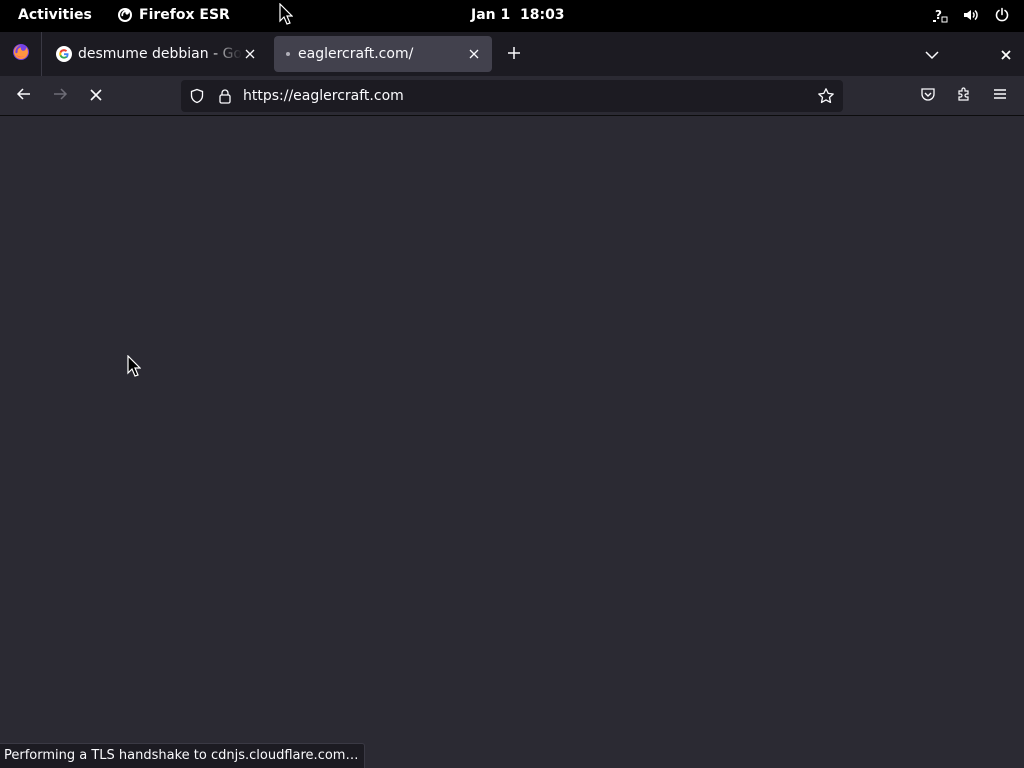  What do you see at coordinates (197, 98) in the screenshot?
I see `tracking-protection-shield-icon` at bounding box center [197, 98].